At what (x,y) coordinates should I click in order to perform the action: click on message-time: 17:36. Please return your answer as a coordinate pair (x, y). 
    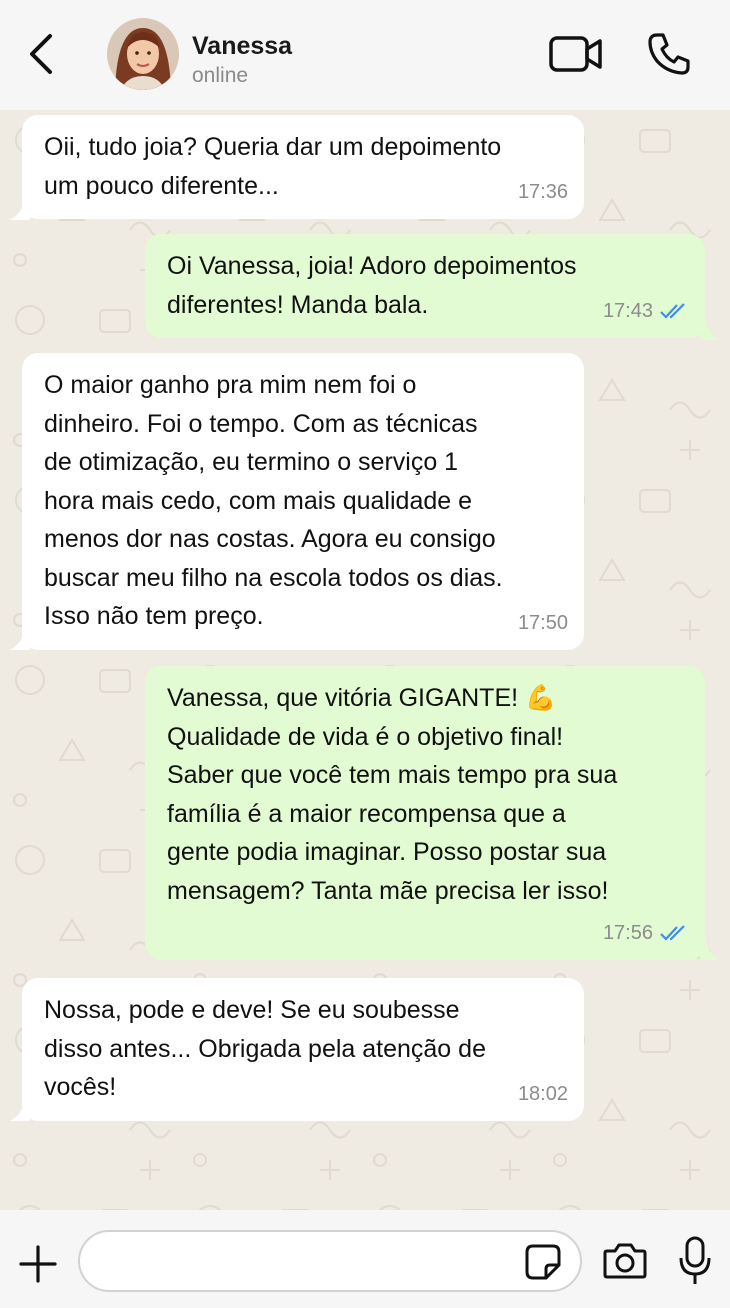
    Looking at the image, I should click on (542, 191).